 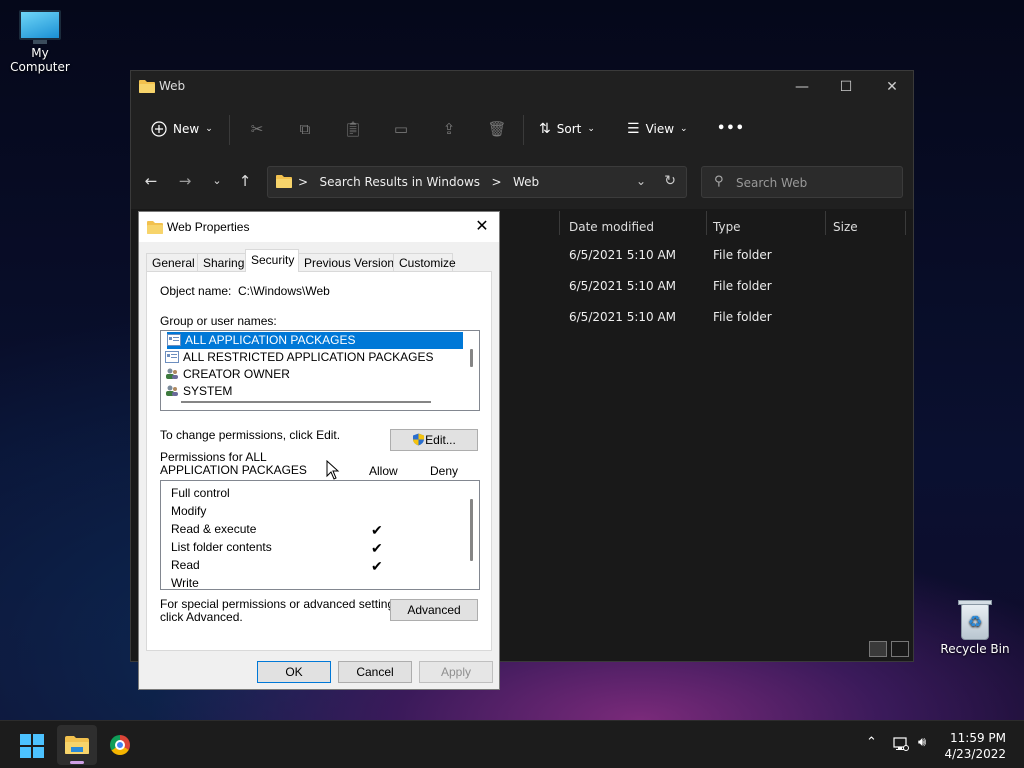 I want to click on cancel-button: Cancel, so click(x=375, y=672).